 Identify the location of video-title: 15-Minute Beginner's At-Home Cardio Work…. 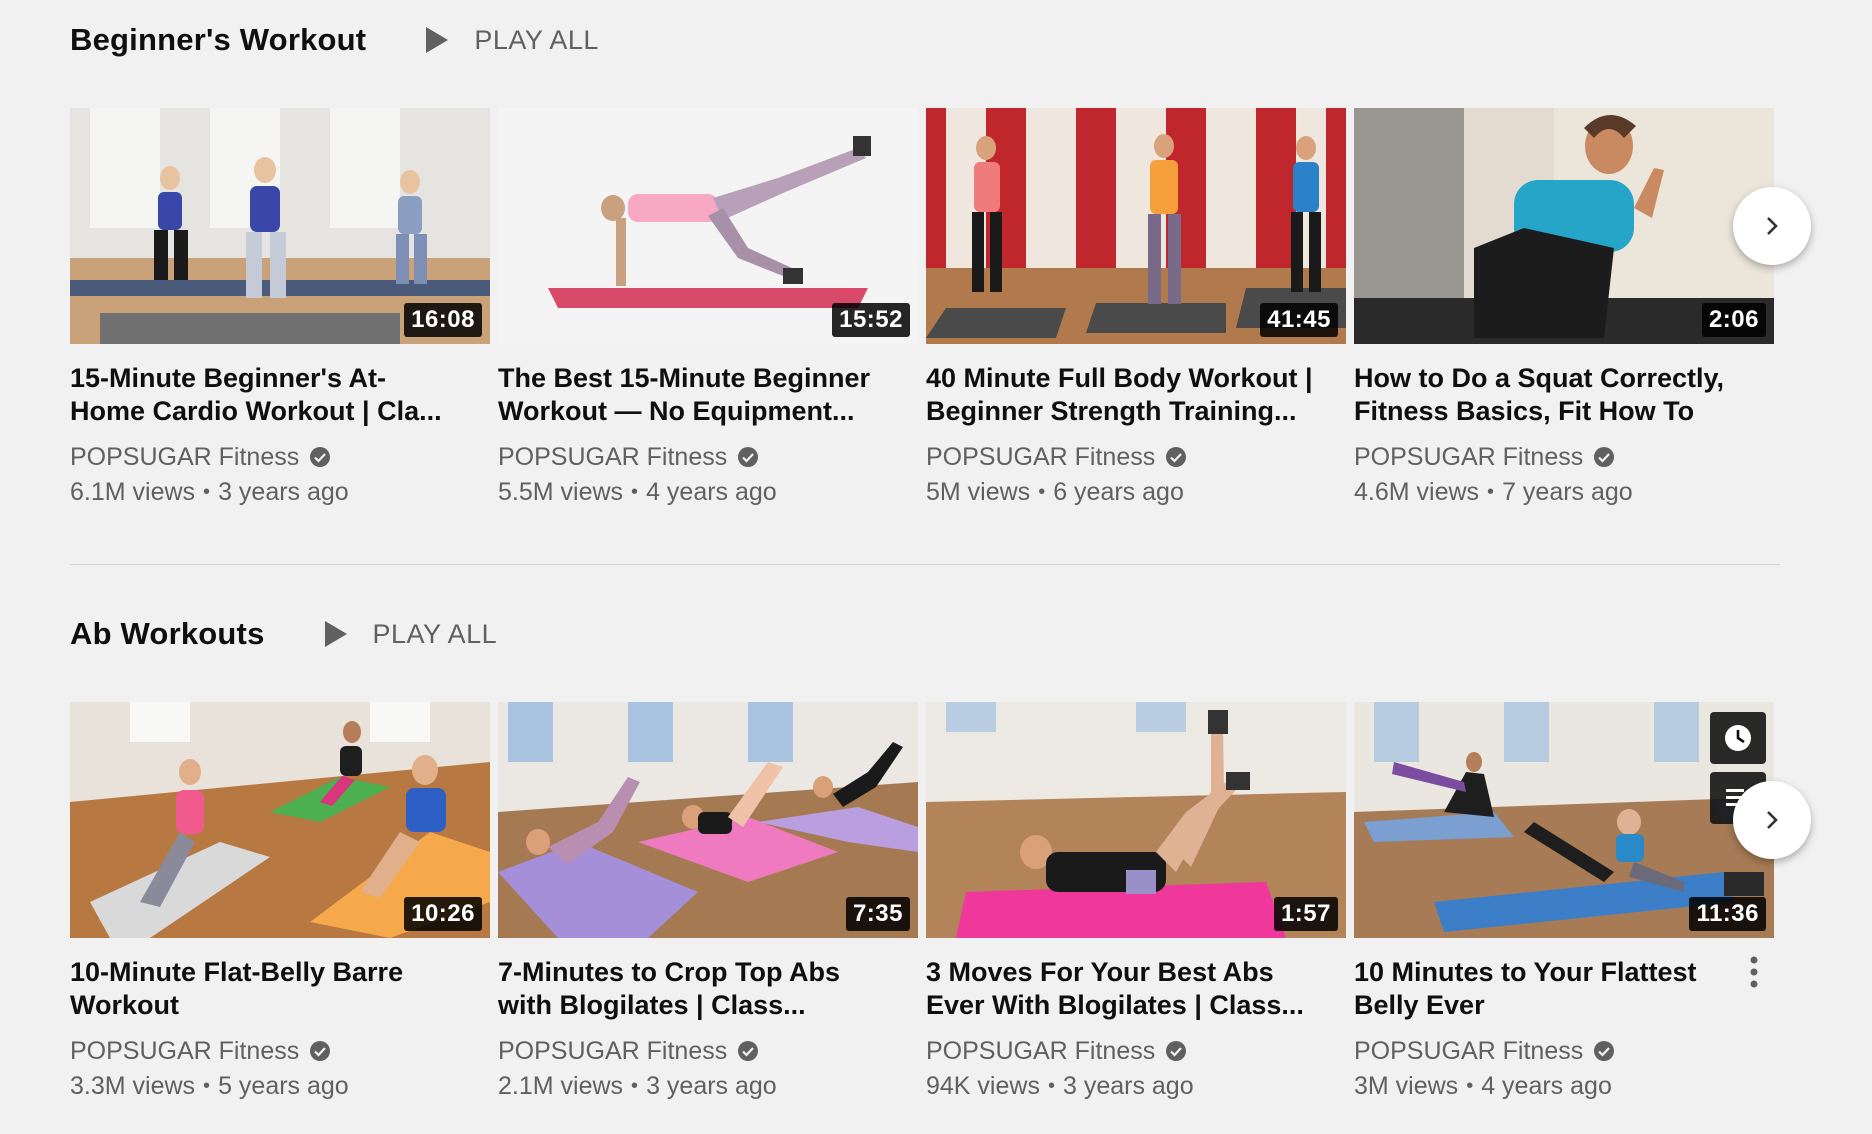
(265, 395).